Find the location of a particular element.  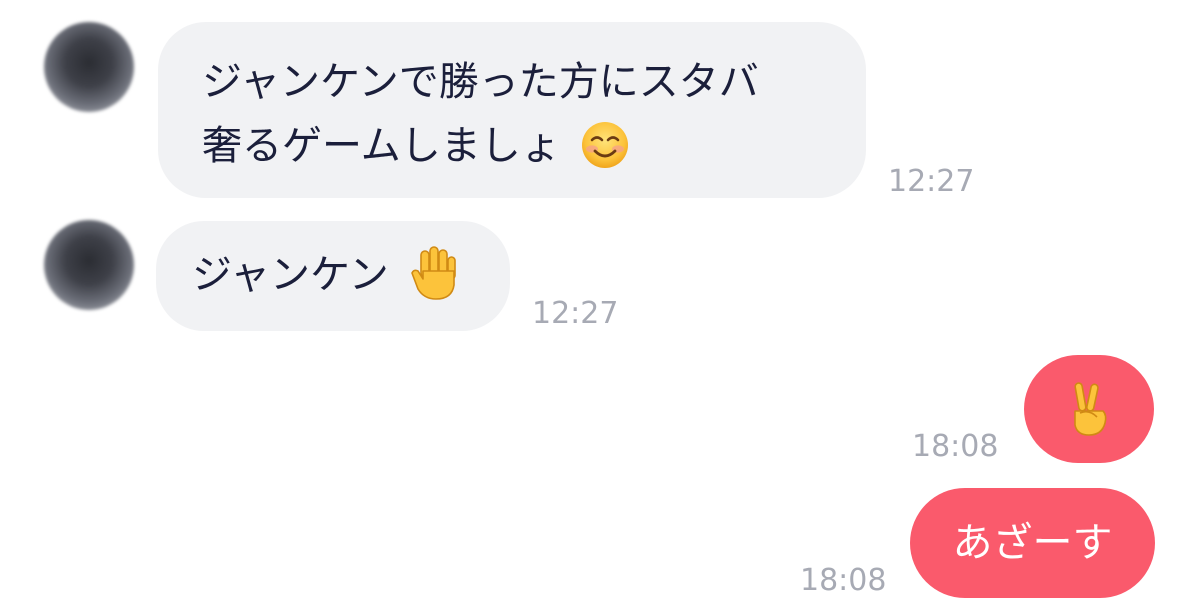

message-text: あざーす is located at coordinates (1032, 543).